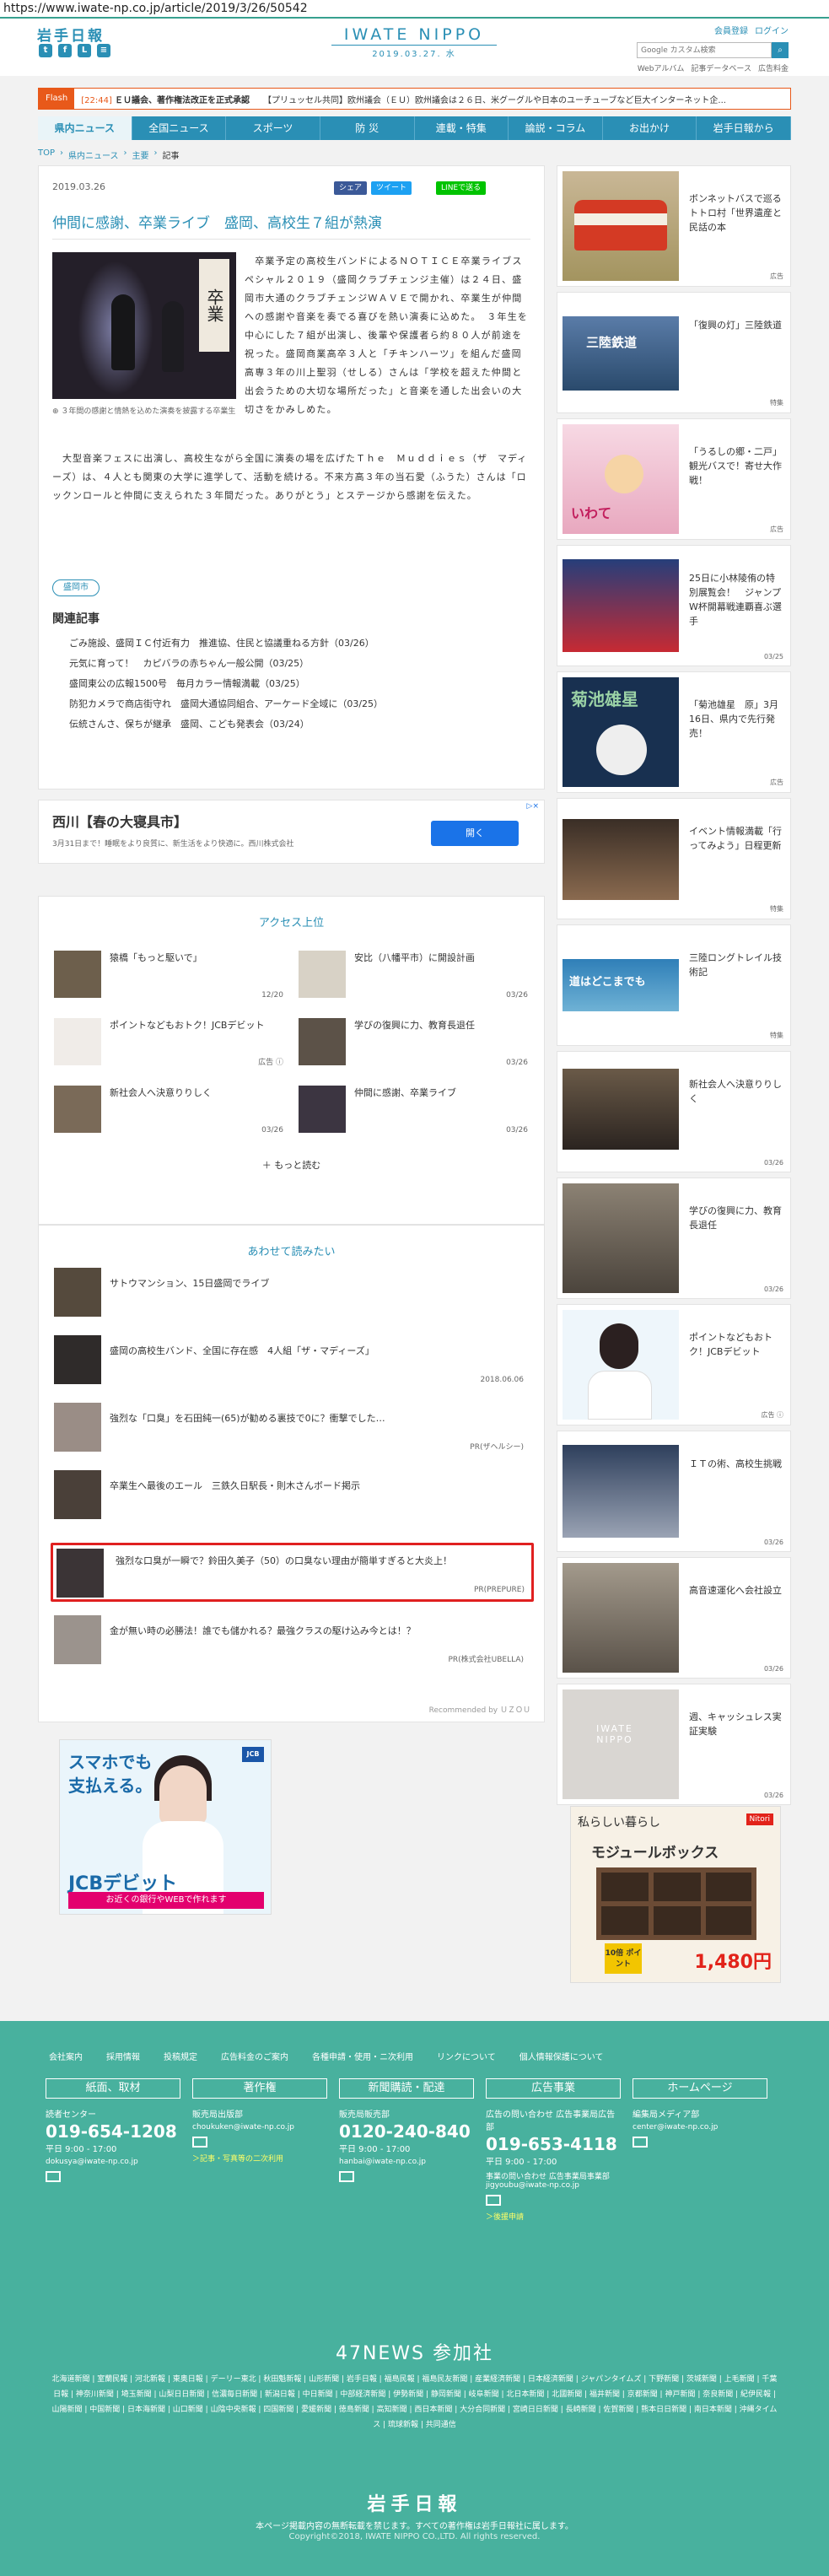  What do you see at coordinates (553, 2216) in the screenshot?
I see `sponsorship-link: ＞後援申請` at bounding box center [553, 2216].